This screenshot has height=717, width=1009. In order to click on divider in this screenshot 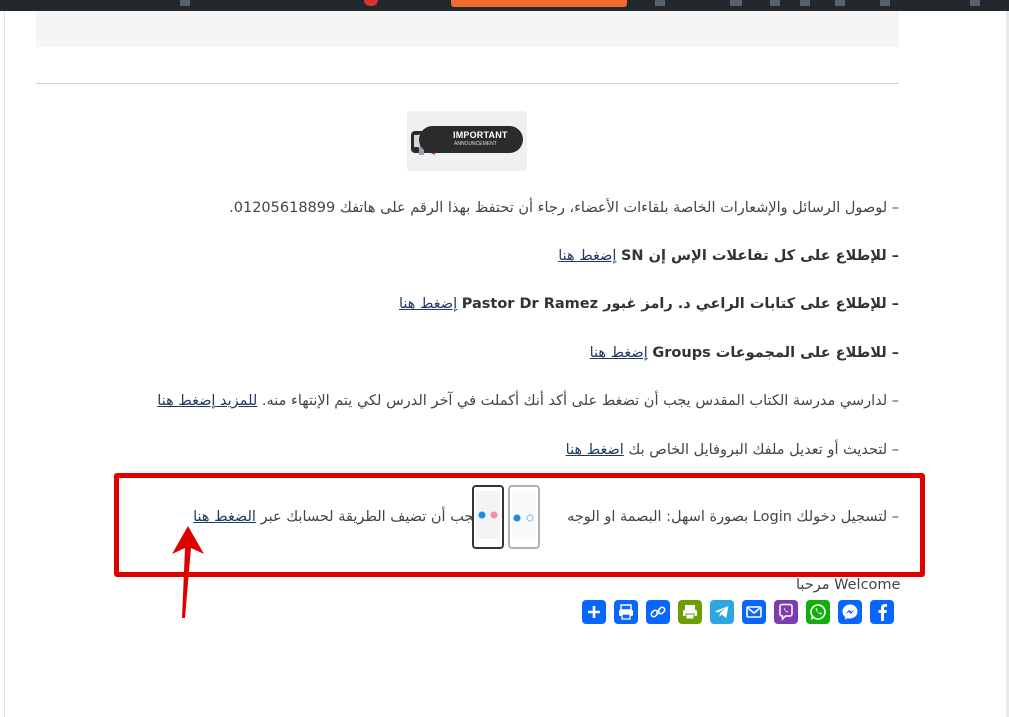, I will do `click(467, 83)`.